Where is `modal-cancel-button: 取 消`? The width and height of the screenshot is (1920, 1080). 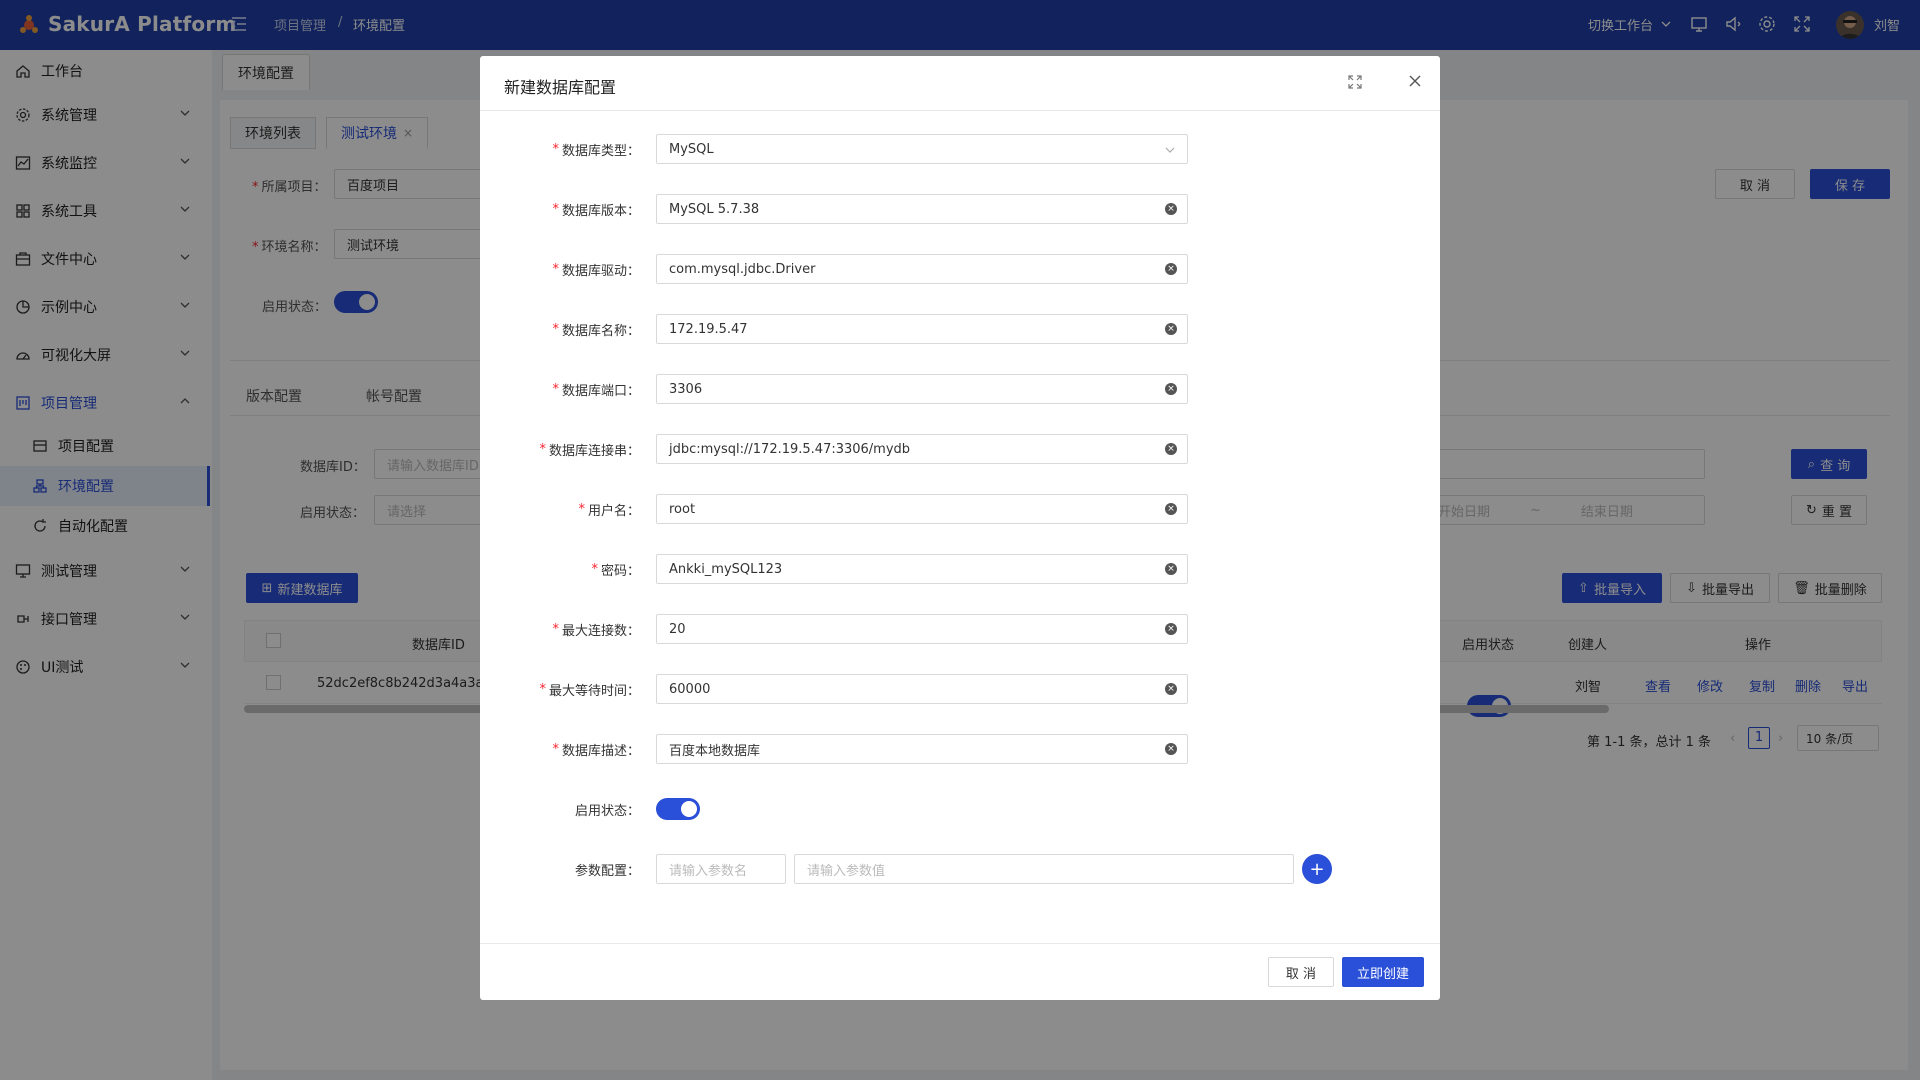
modal-cancel-button: 取 消 is located at coordinates (1301, 972).